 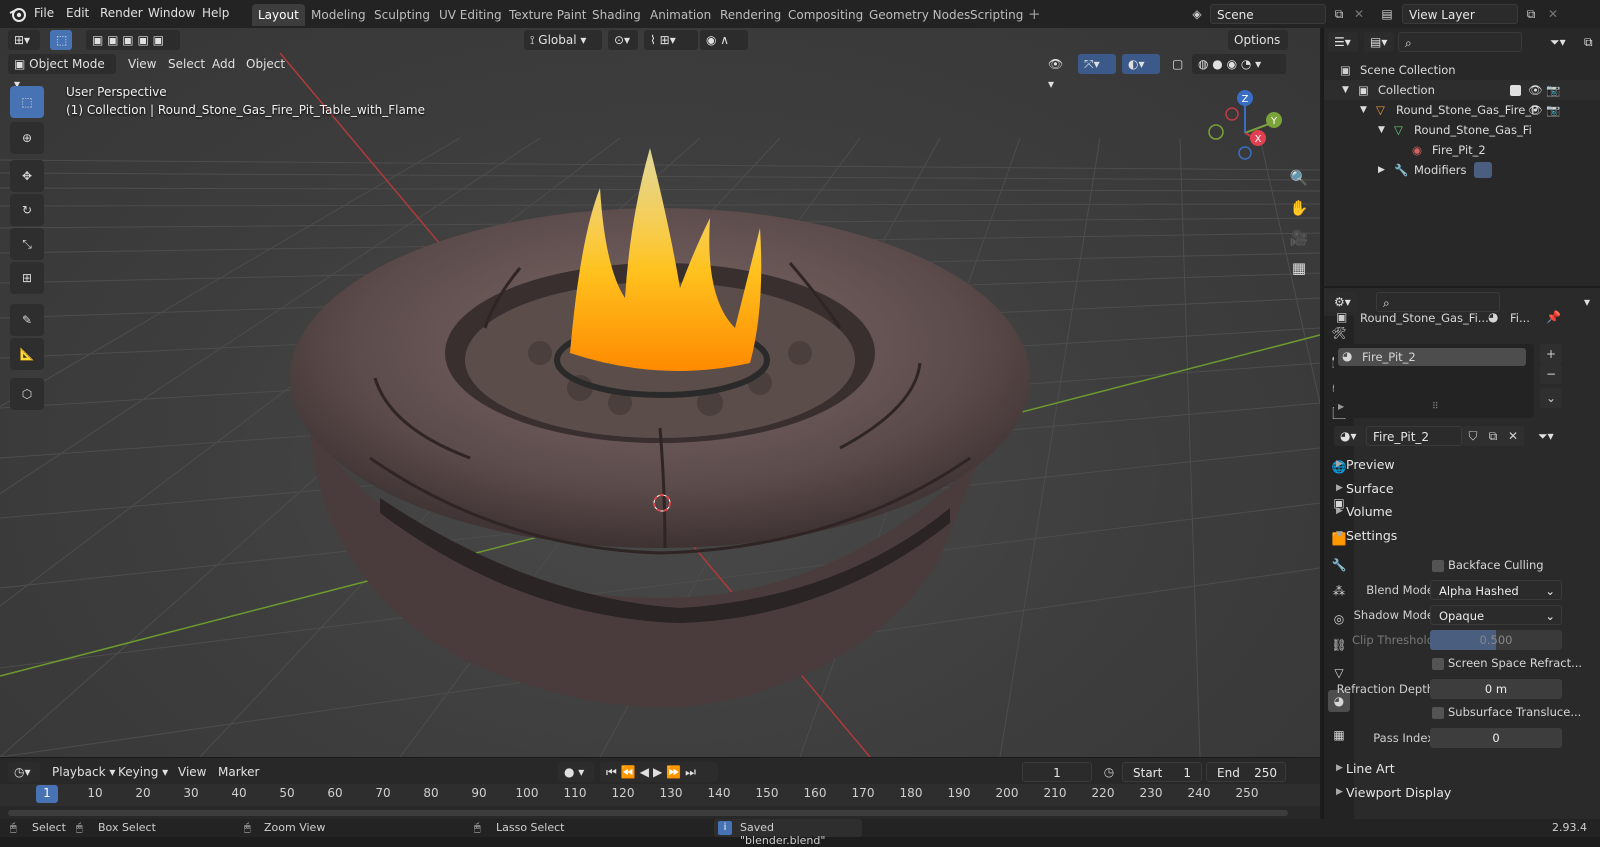 I want to click on outliner-row-object: ▼ ▽ Round_Stone_Gas_Fire_P 👁 📷, so click(x=1462, y=110).